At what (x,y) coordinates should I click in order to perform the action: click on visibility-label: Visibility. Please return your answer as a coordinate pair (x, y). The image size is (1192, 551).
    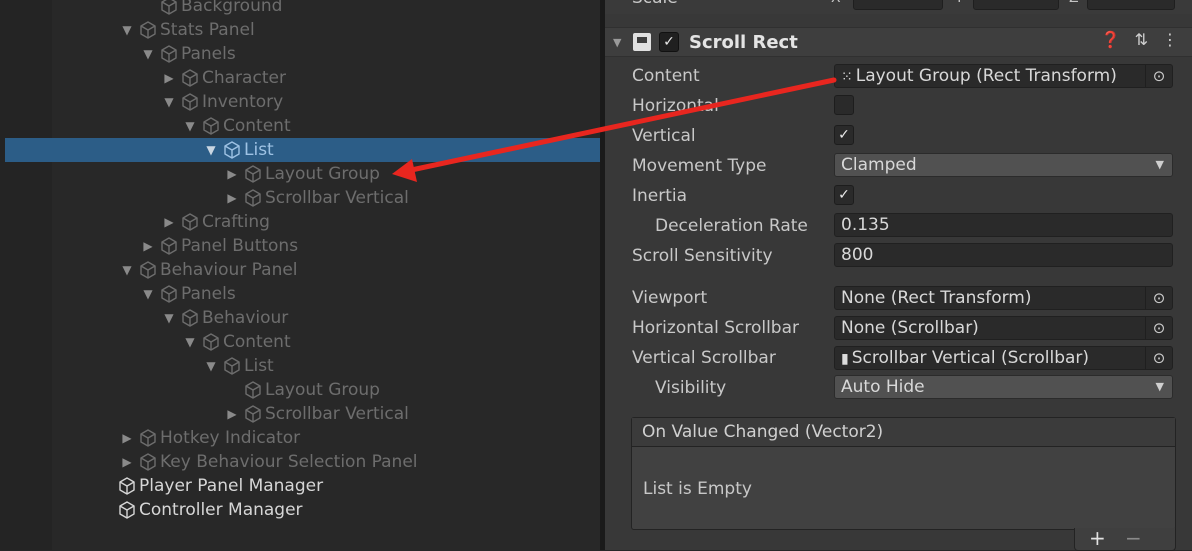
    Looking at the image, I should click on (691, 388).